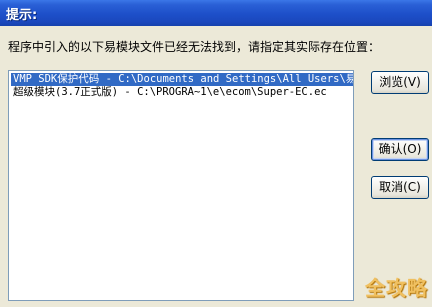 This screenshot has height=307, width=432. I want to click on title-bar: 提示:, so click(216, 13).